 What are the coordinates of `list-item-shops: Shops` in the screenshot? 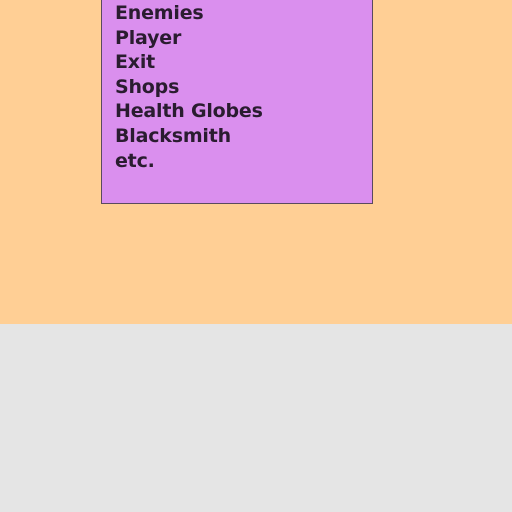 It's located at (147, 86).